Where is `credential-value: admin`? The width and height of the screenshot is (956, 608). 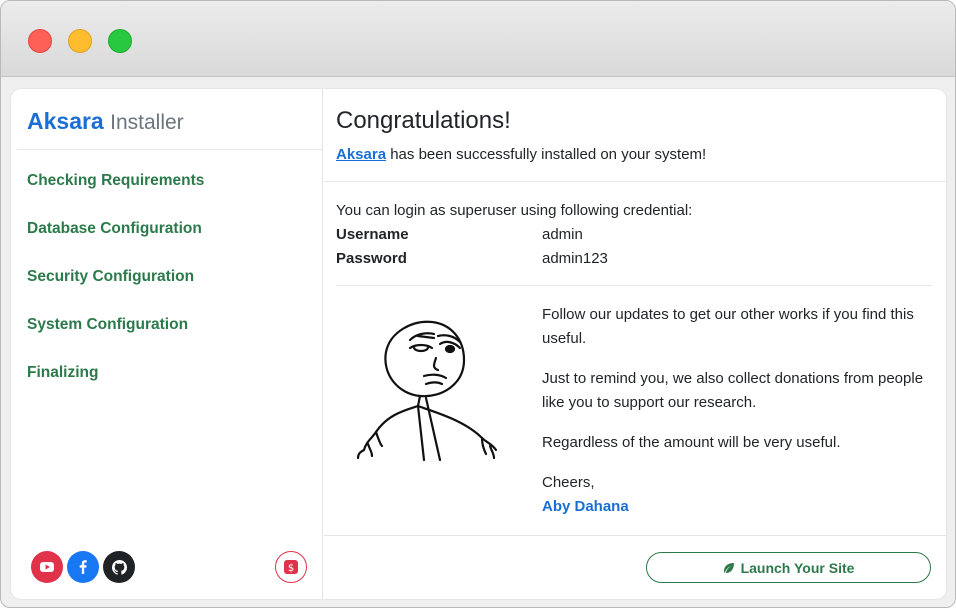
credential-value: admin is located at coordinates (562, 234).